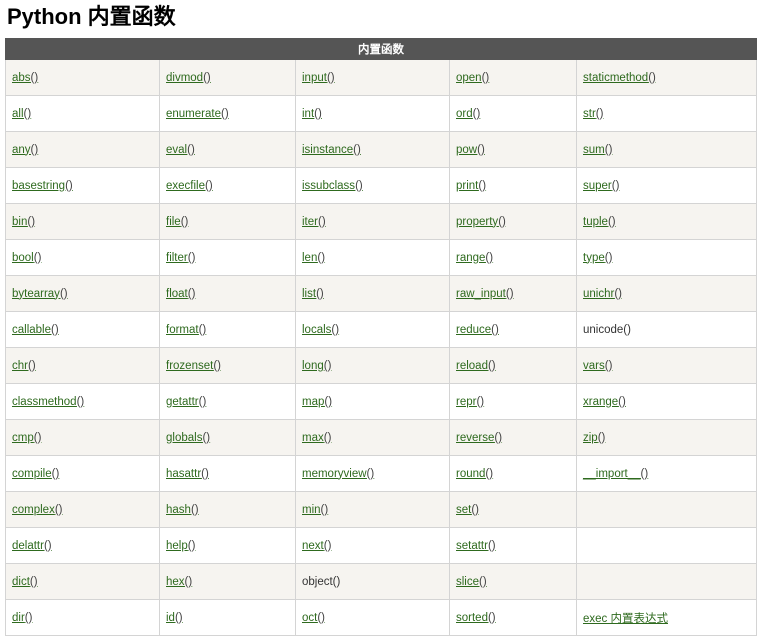 The height and width of the screenshot is (638, 761). What do you see at coordinates (180, 258) in the screenshot?
I see `function-link: filter()` at bounding box center [180, 258].